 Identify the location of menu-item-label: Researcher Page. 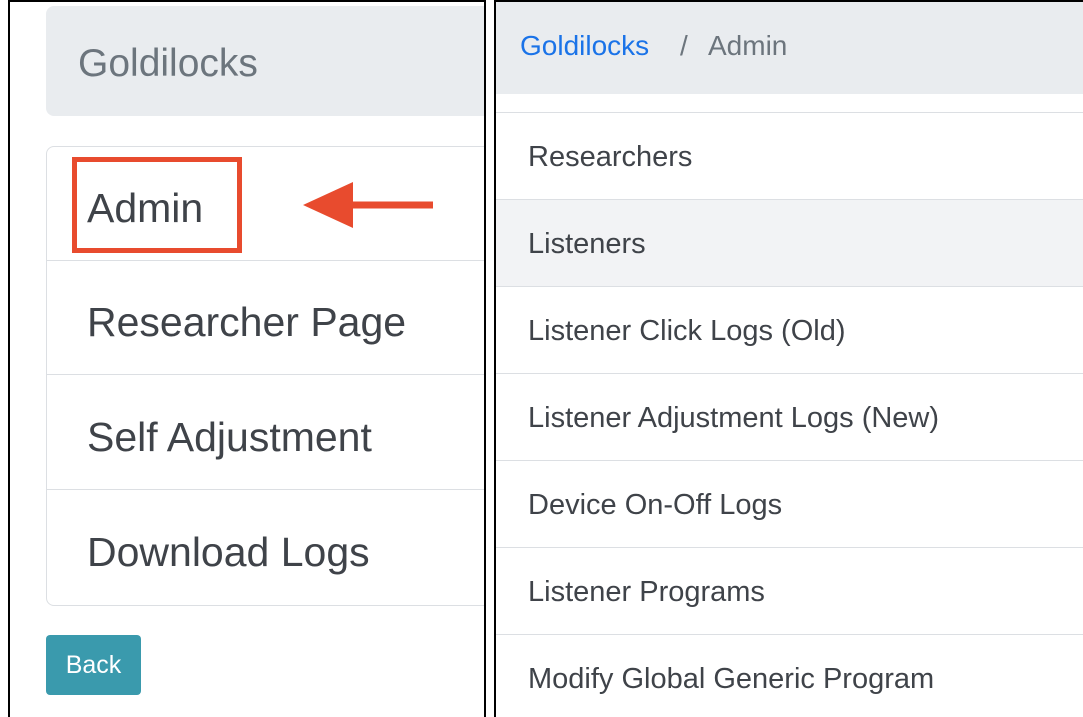
(247, 322).